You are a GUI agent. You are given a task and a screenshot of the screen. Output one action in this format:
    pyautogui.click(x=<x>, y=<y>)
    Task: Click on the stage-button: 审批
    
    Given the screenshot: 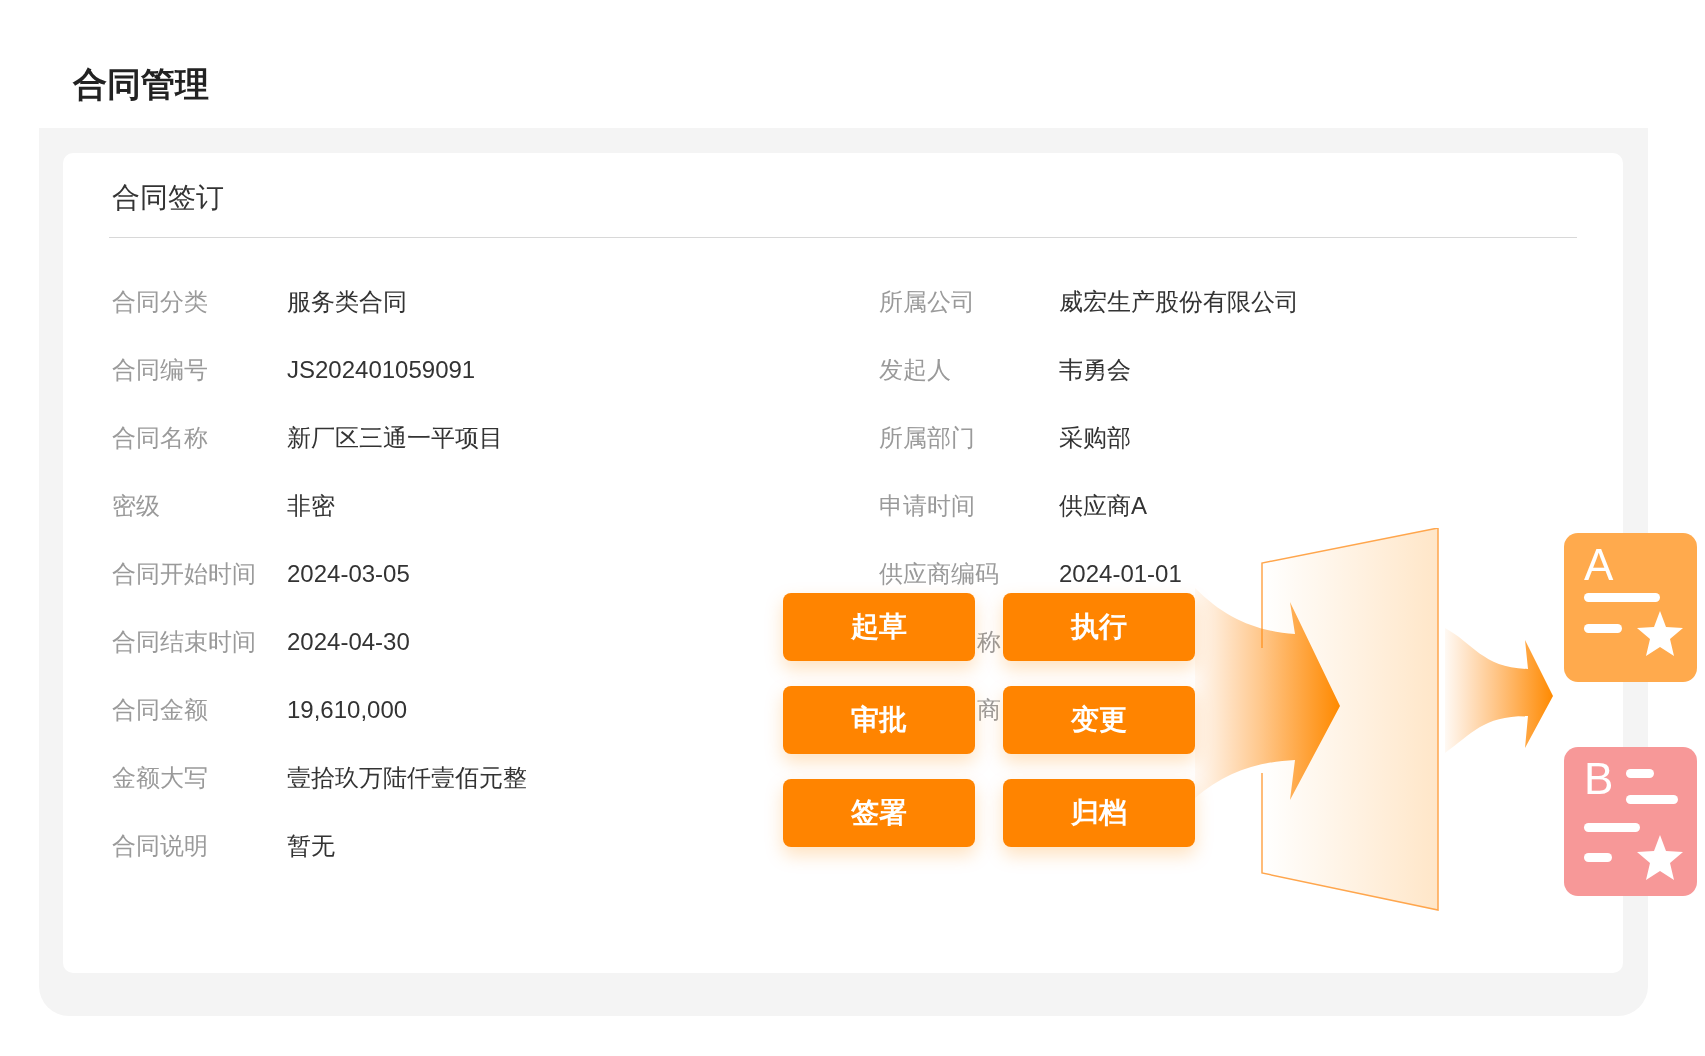 What is the action you would take?
    pyautogui.click(x=879, y=720)
    